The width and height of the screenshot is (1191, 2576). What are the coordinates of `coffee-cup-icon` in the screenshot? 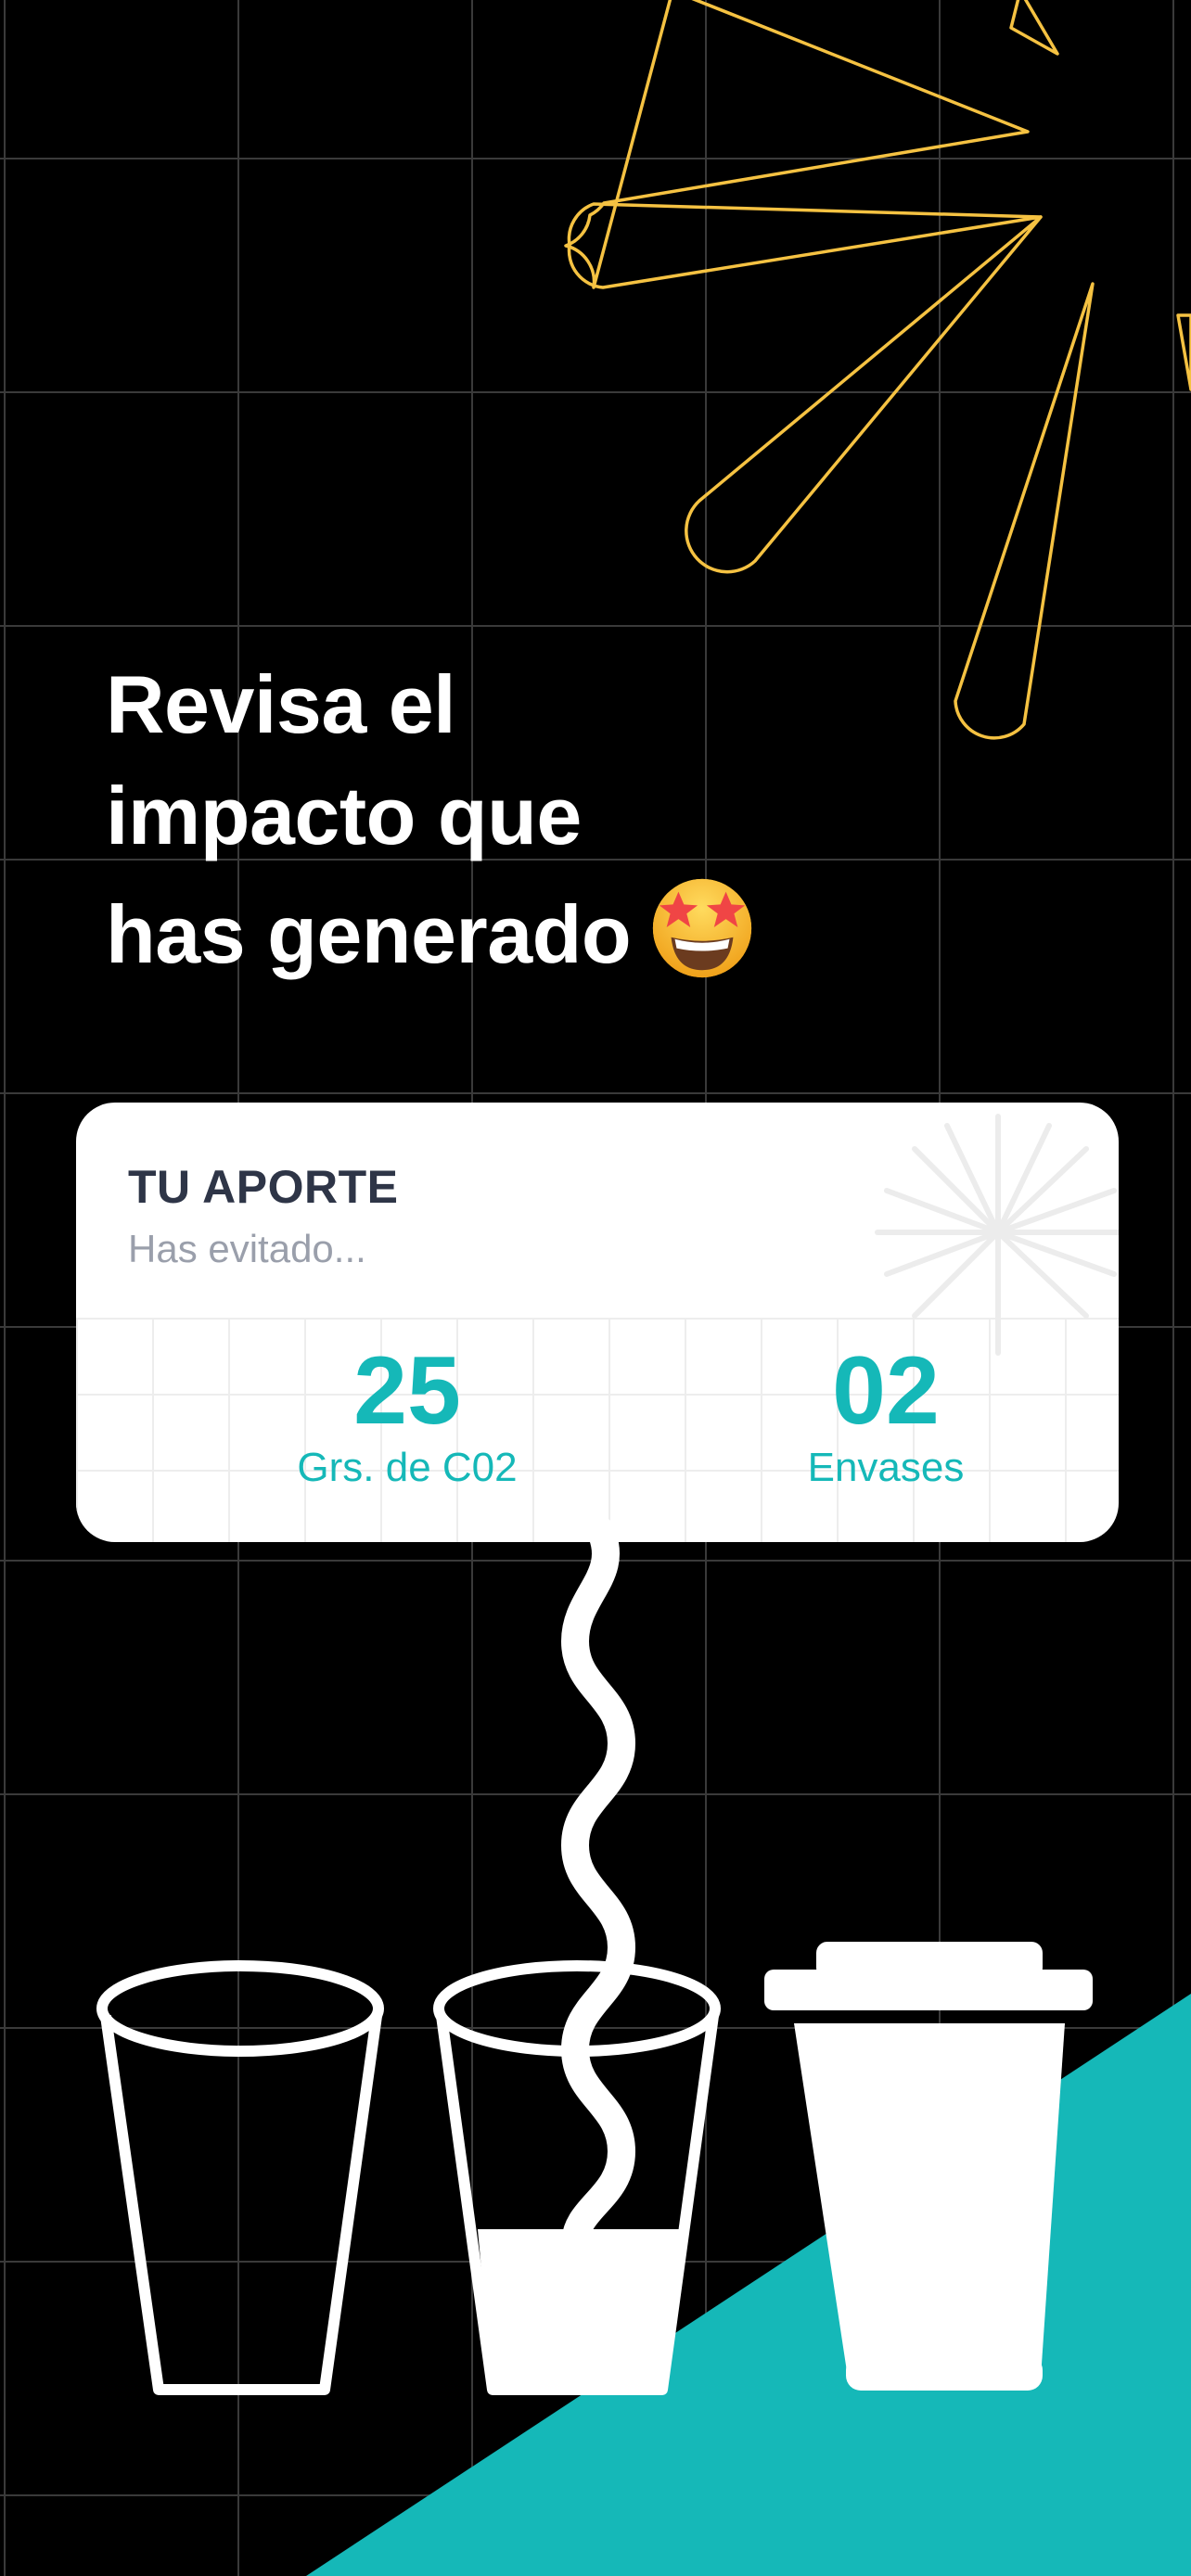 It's located at (929, 2166).